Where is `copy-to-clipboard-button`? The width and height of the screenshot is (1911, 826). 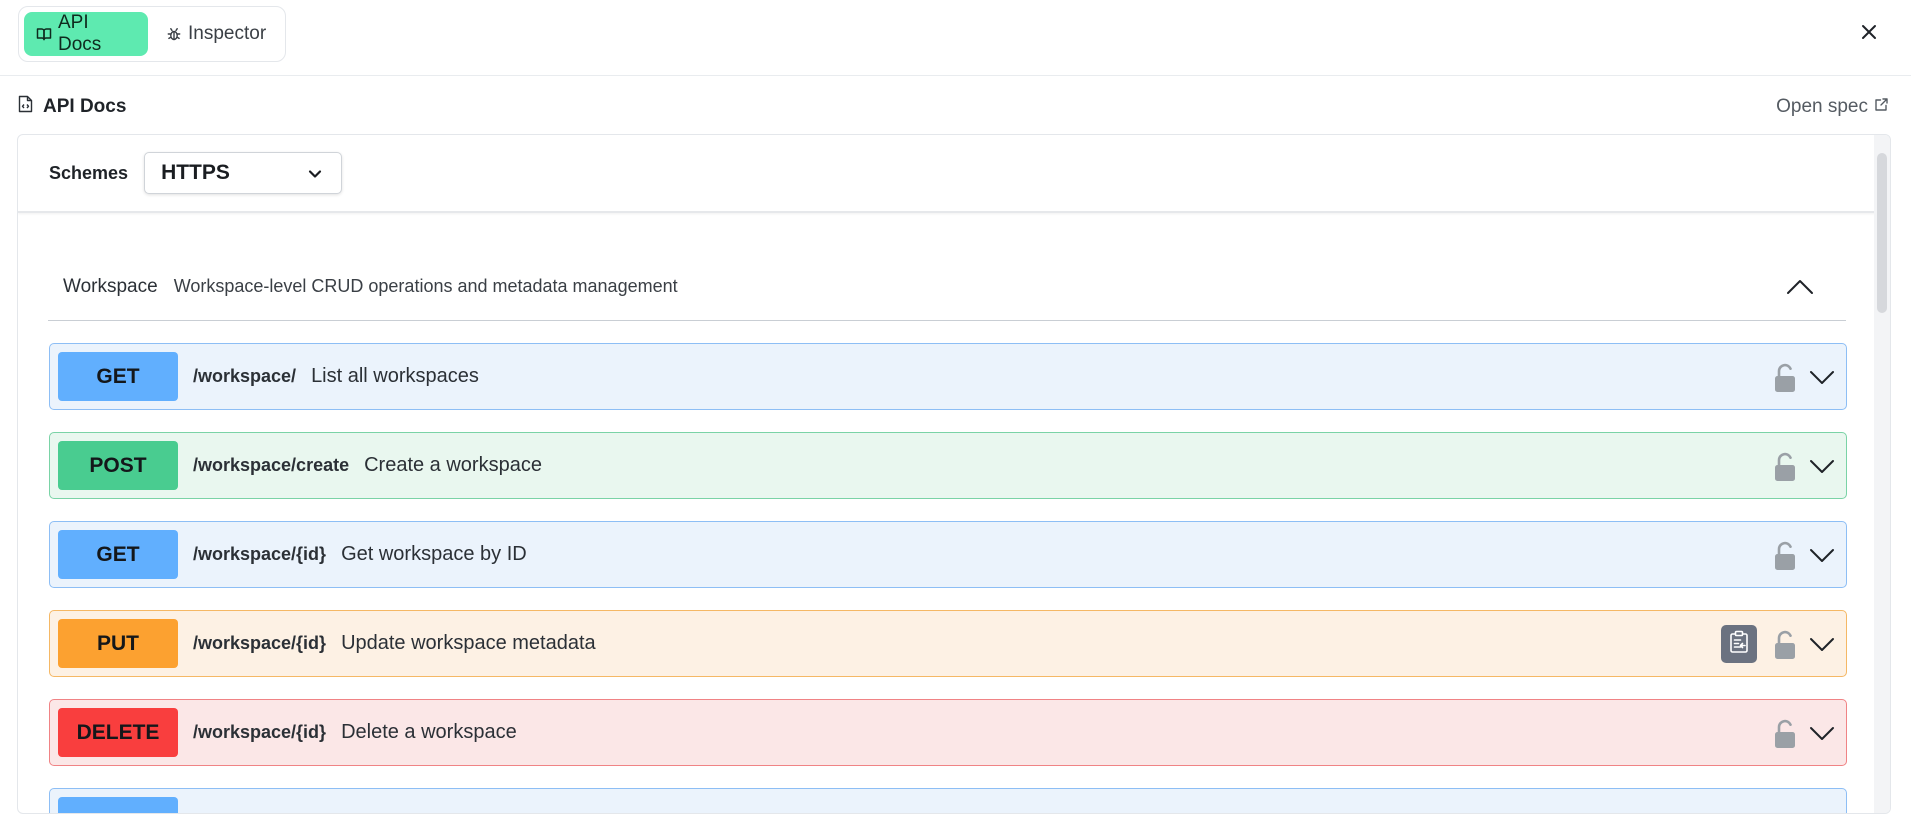 copy-to-clipboard-button is located at coordinates (1739, 644).